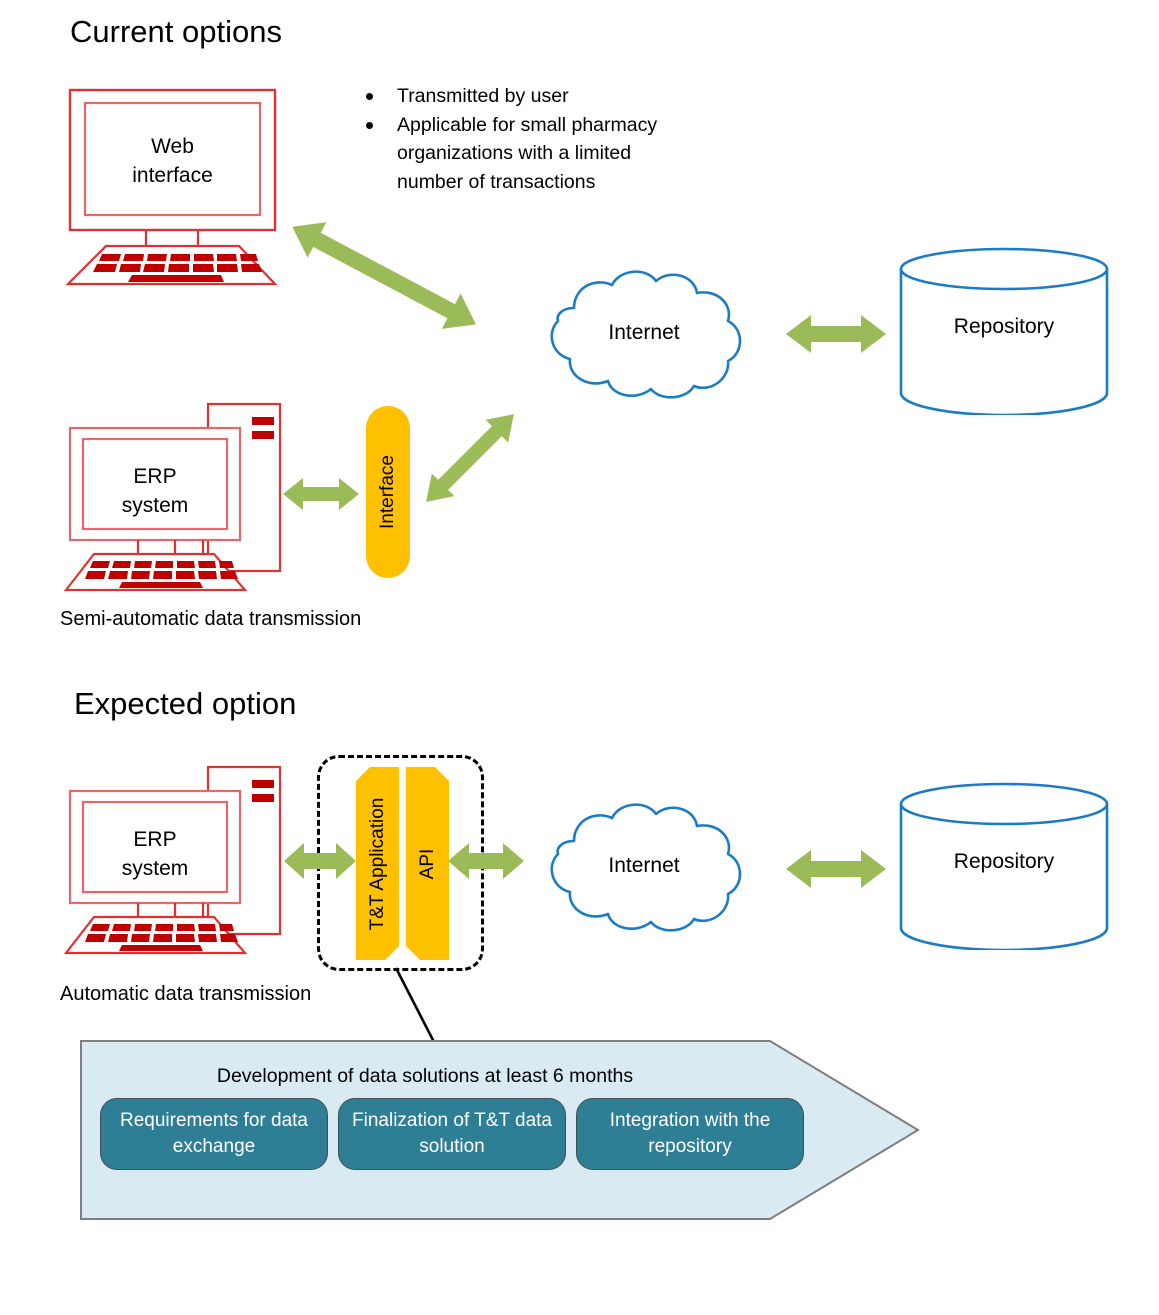 The height and width of the screenshot is (1315, 1159). I want to click on arrow-erp-to-tt-app, so click(320, 861).